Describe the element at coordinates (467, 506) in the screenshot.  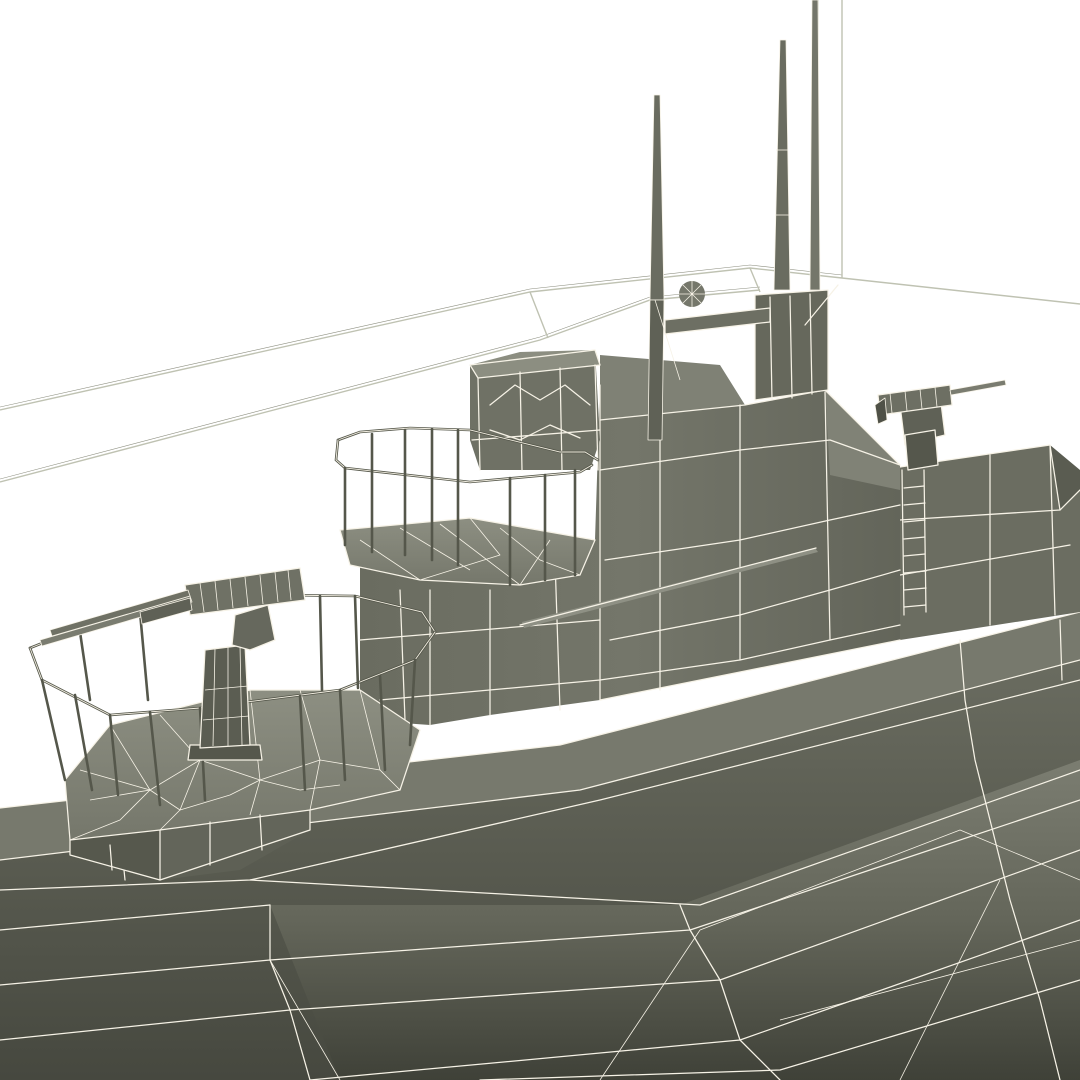
I see `upper-gun-platform` at that location.